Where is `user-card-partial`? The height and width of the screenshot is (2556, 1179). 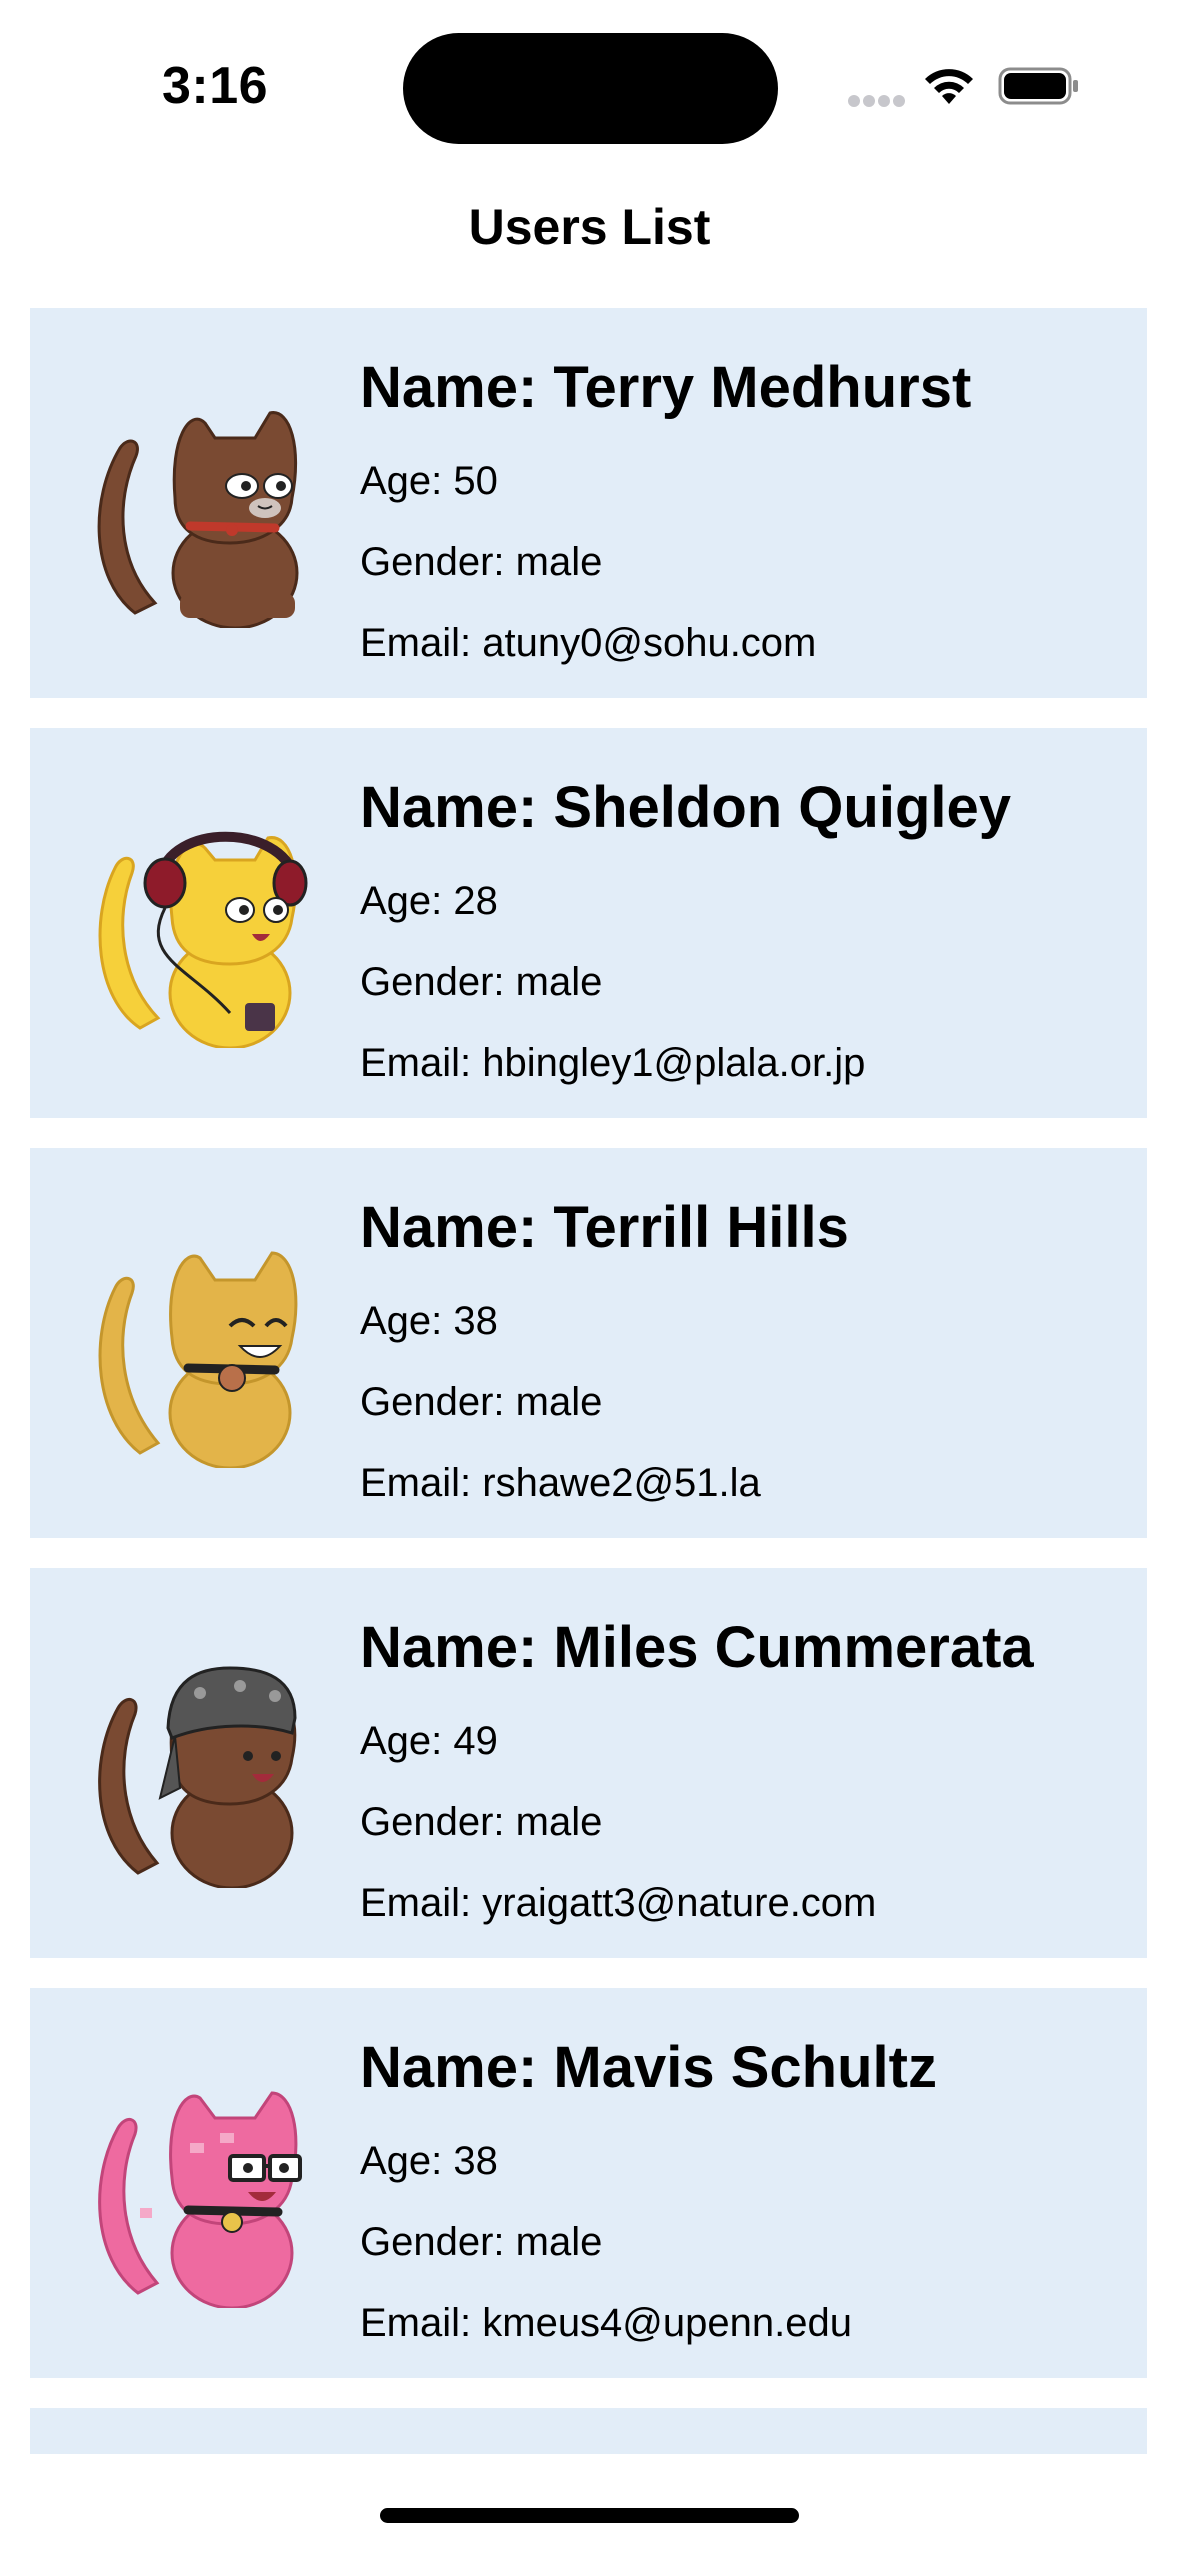 user-card-partial is located at coordinates (588, 2431).